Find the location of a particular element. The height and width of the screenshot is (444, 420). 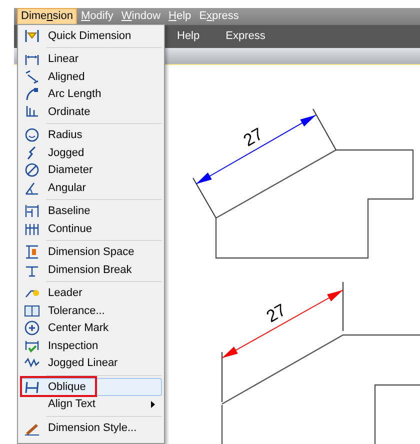

menu-item: Inspection is located at coordinates (91, 345).